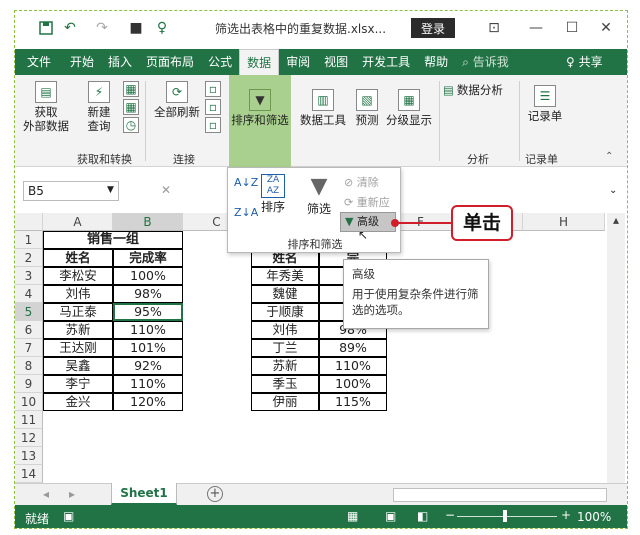 The width and height of the screenshot is (640, 535). I want to click on table1-cell: 金兴, so click(78, 402).